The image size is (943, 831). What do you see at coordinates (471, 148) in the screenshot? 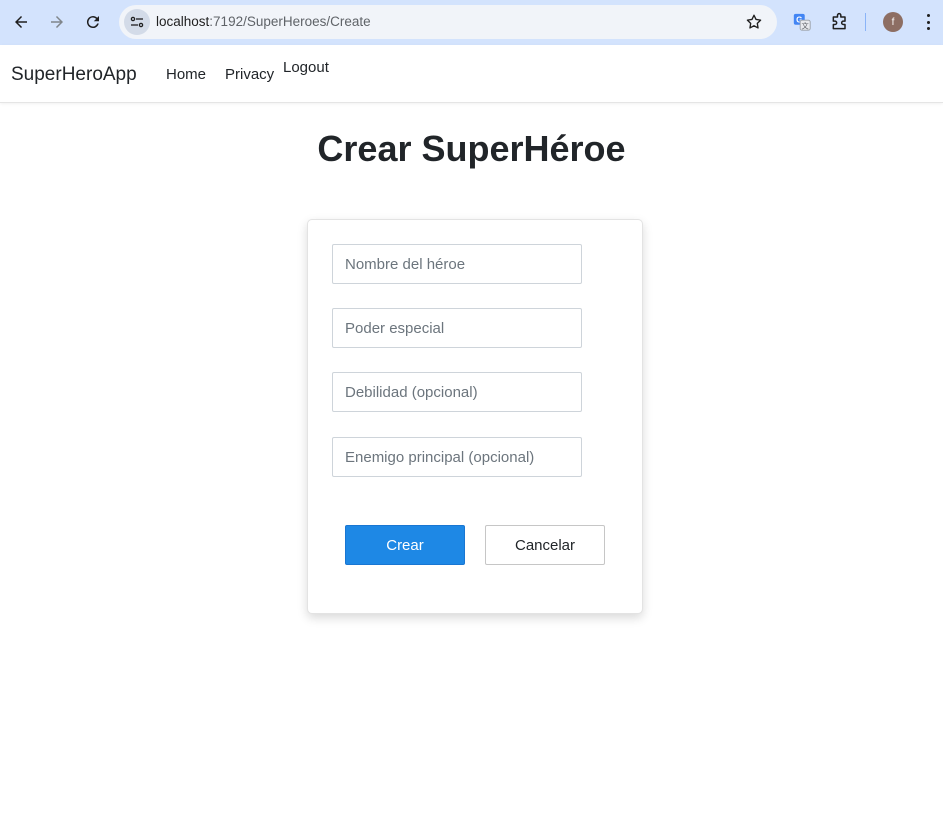
I see `page-title: Crear SuperHéroe` at bounding box center [471, 148].